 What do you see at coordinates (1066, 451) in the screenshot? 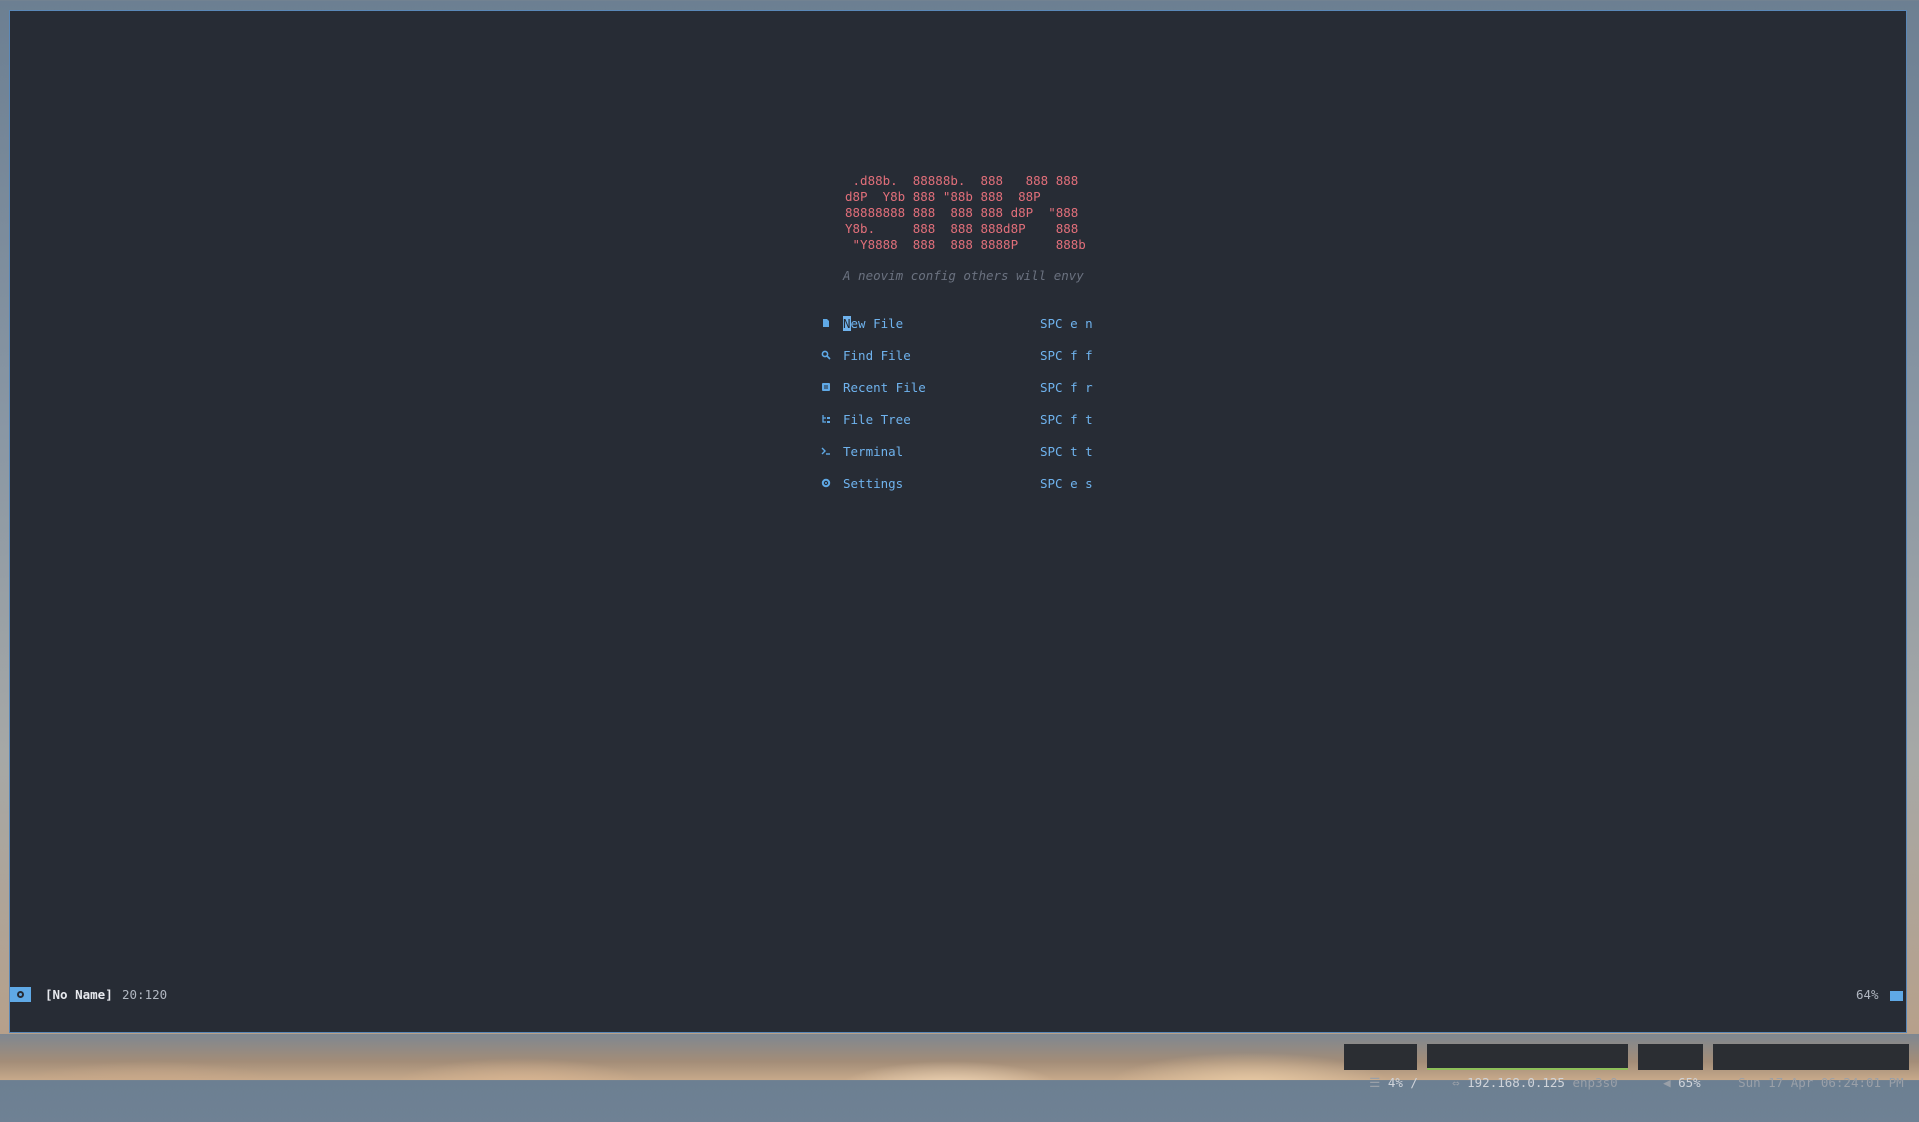
I see `menu-item-shortcut: SPC t t` at bounding box center [1066, 451].